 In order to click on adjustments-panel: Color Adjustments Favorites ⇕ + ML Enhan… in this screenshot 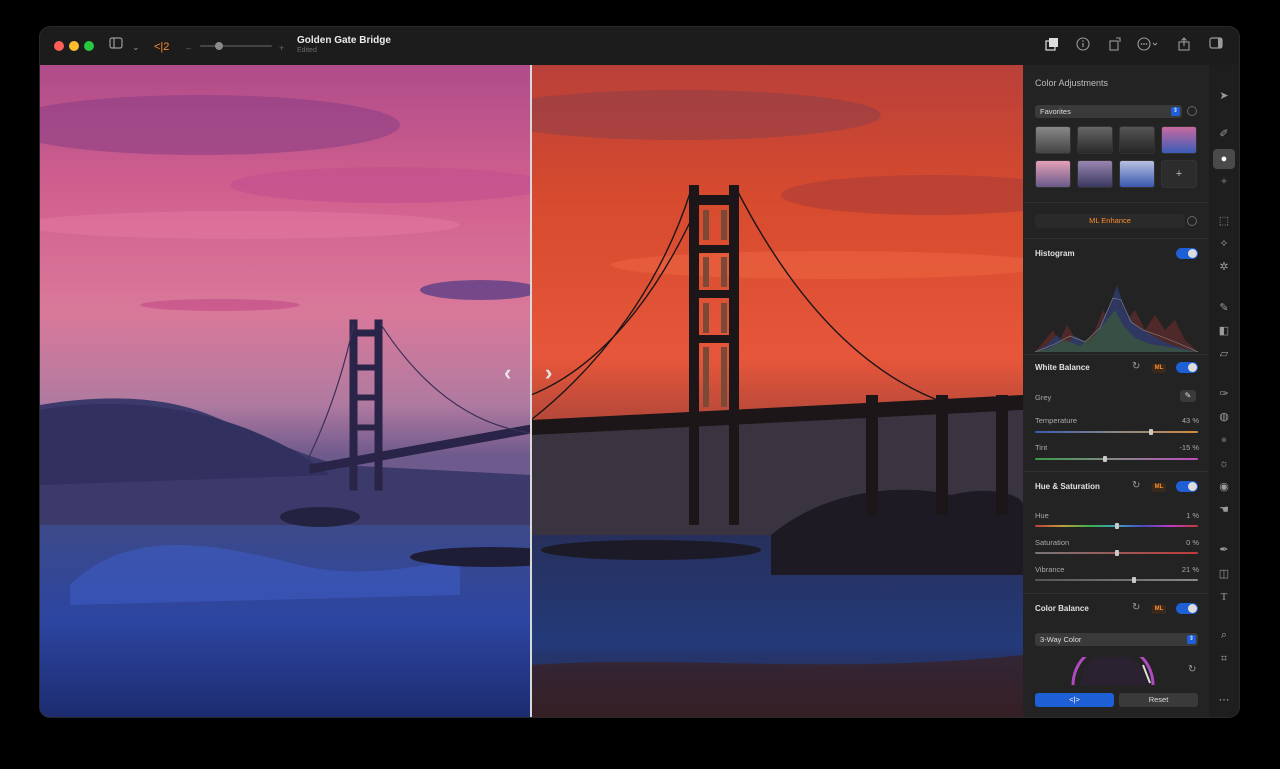, I will do `click(1116, 391)`.